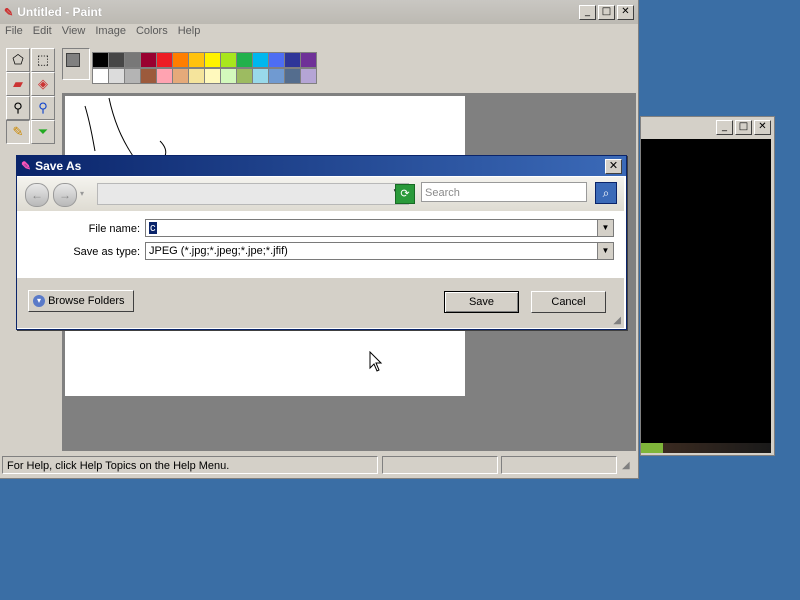 The height and width of the screenshot is (600, 800). What do you see at coordinates (43, 132) in the screenshot?
I see `brush-icon: ⏷` at bounding box center [43, 132].